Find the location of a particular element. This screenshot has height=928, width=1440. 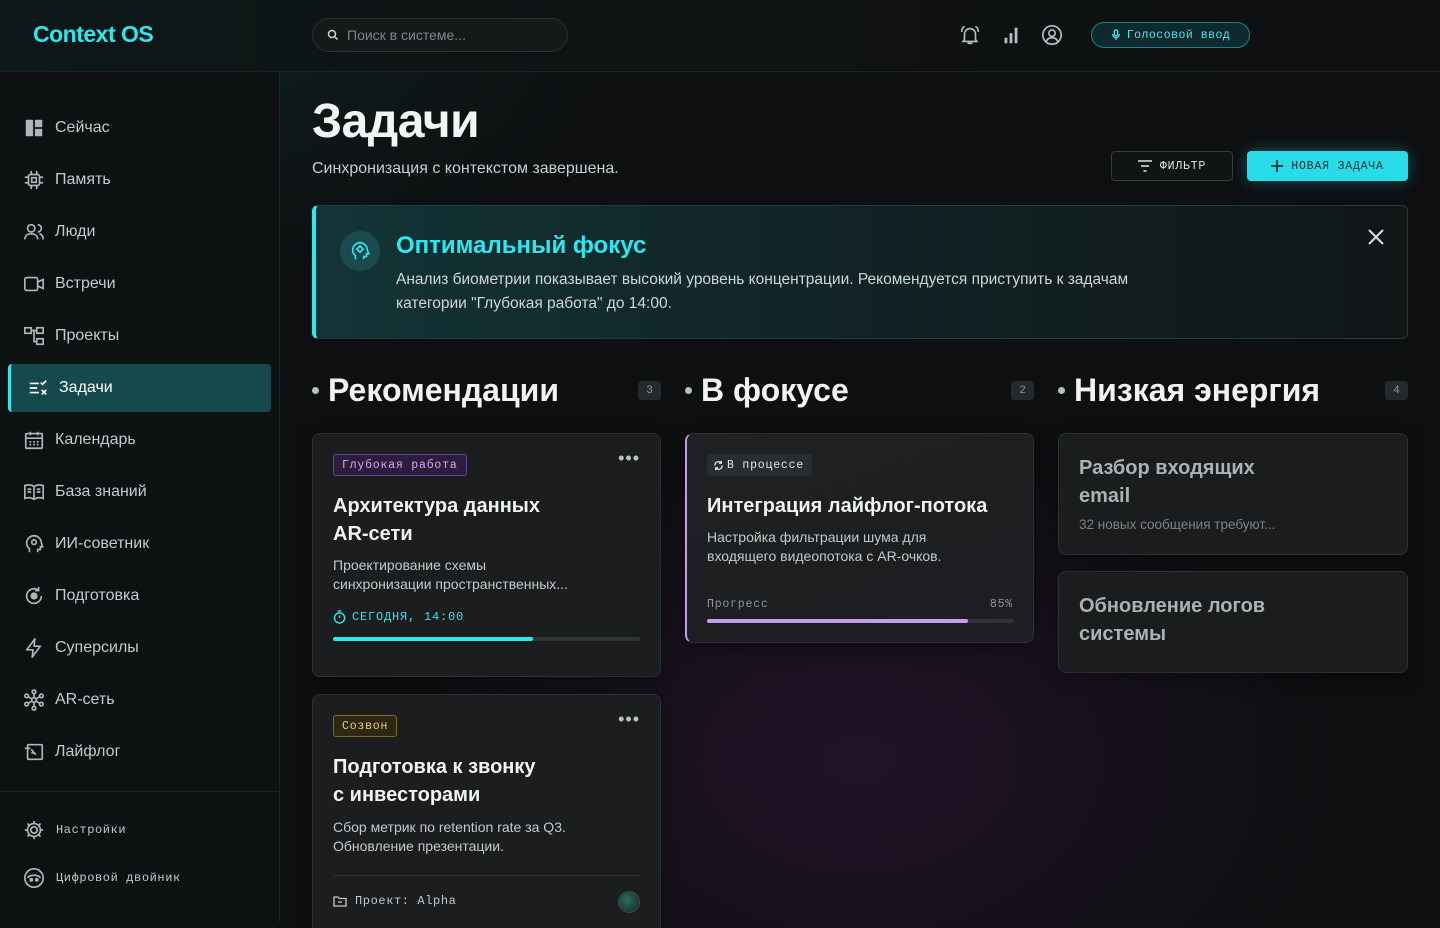

column-header-recommendations: Рекомендации is located at coordinates (435, 390).